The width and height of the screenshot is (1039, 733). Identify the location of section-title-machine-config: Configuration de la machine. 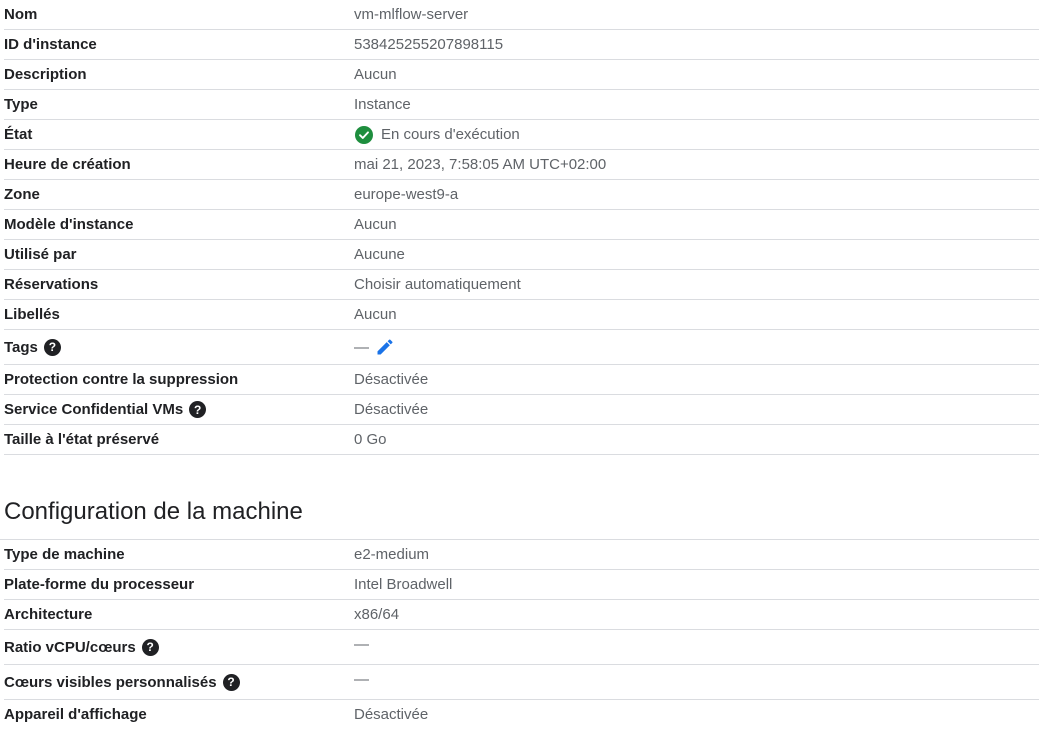
(519, 497).